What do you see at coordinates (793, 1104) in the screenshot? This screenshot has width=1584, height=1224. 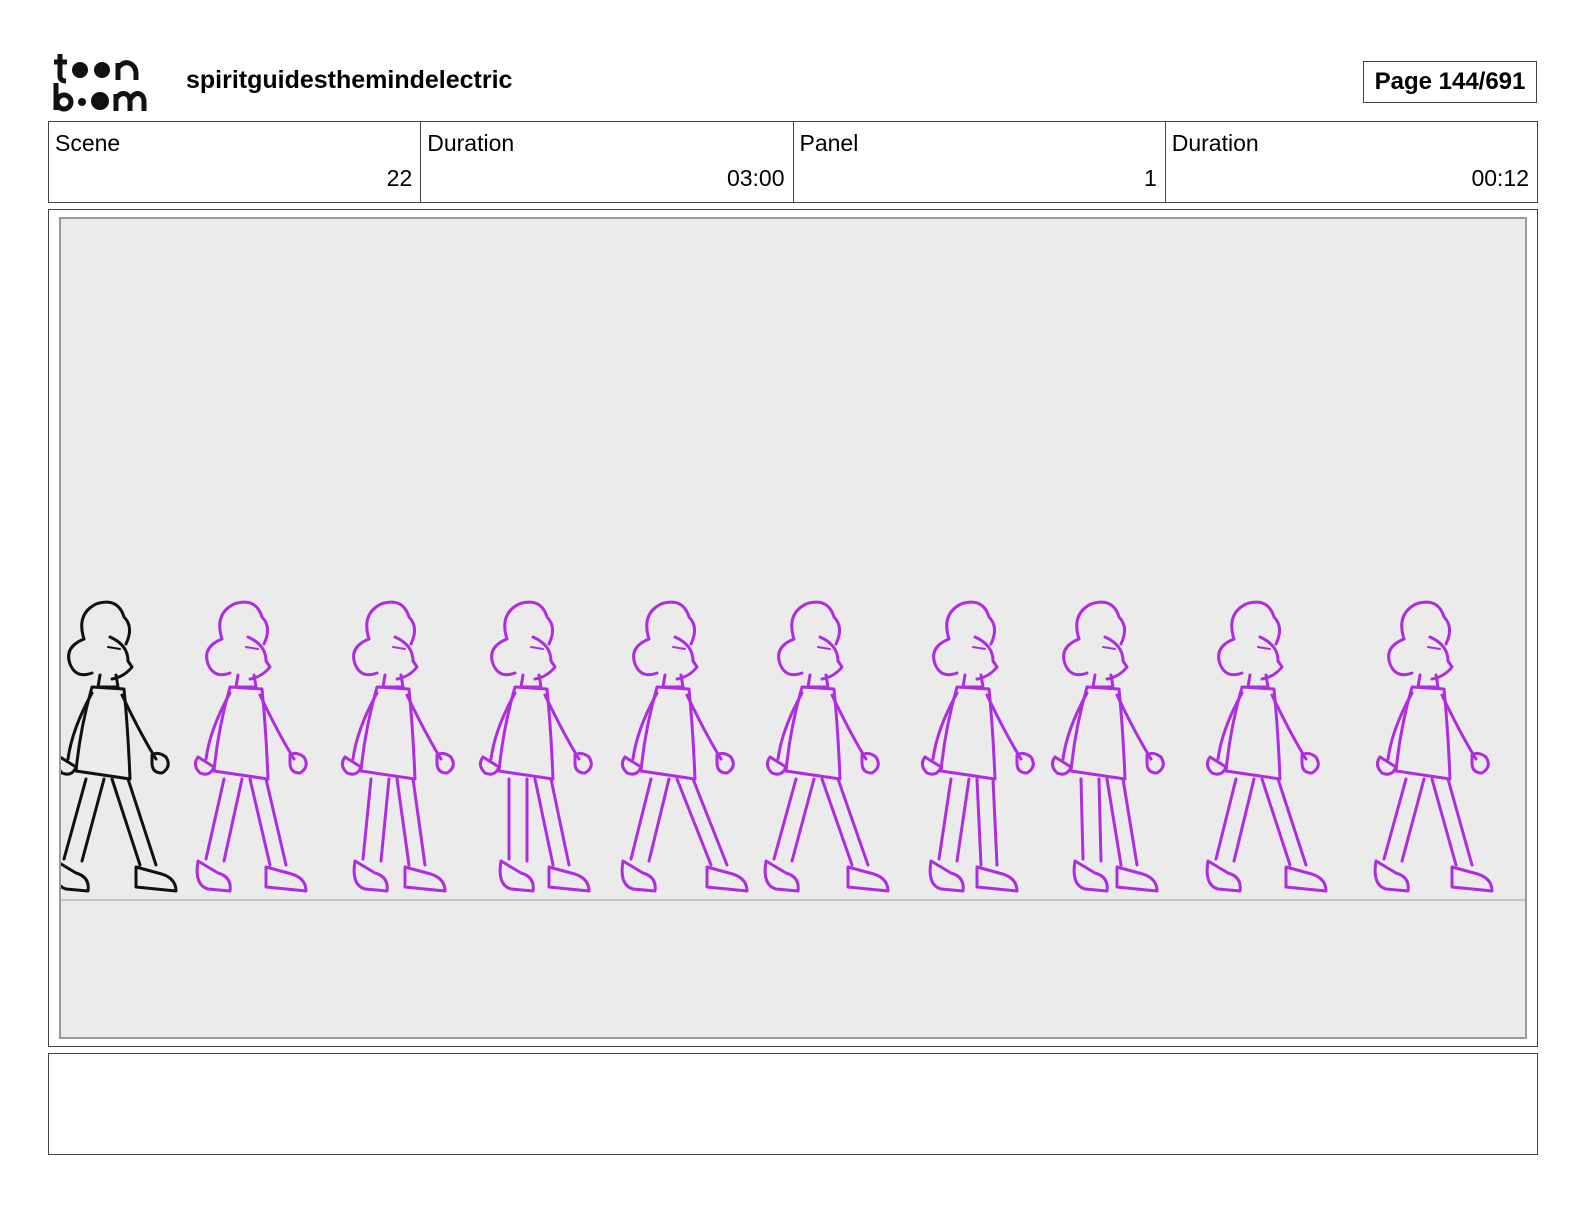 I see `caption-box` at bounding box center [793, 1104].